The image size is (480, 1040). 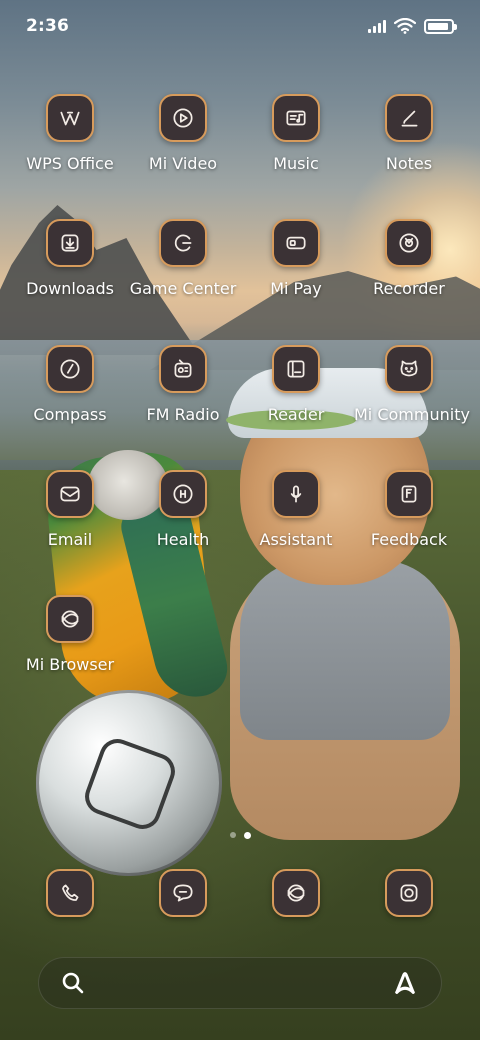 I want to click on app-game-center: Game Center, so click(x=183, y=259).